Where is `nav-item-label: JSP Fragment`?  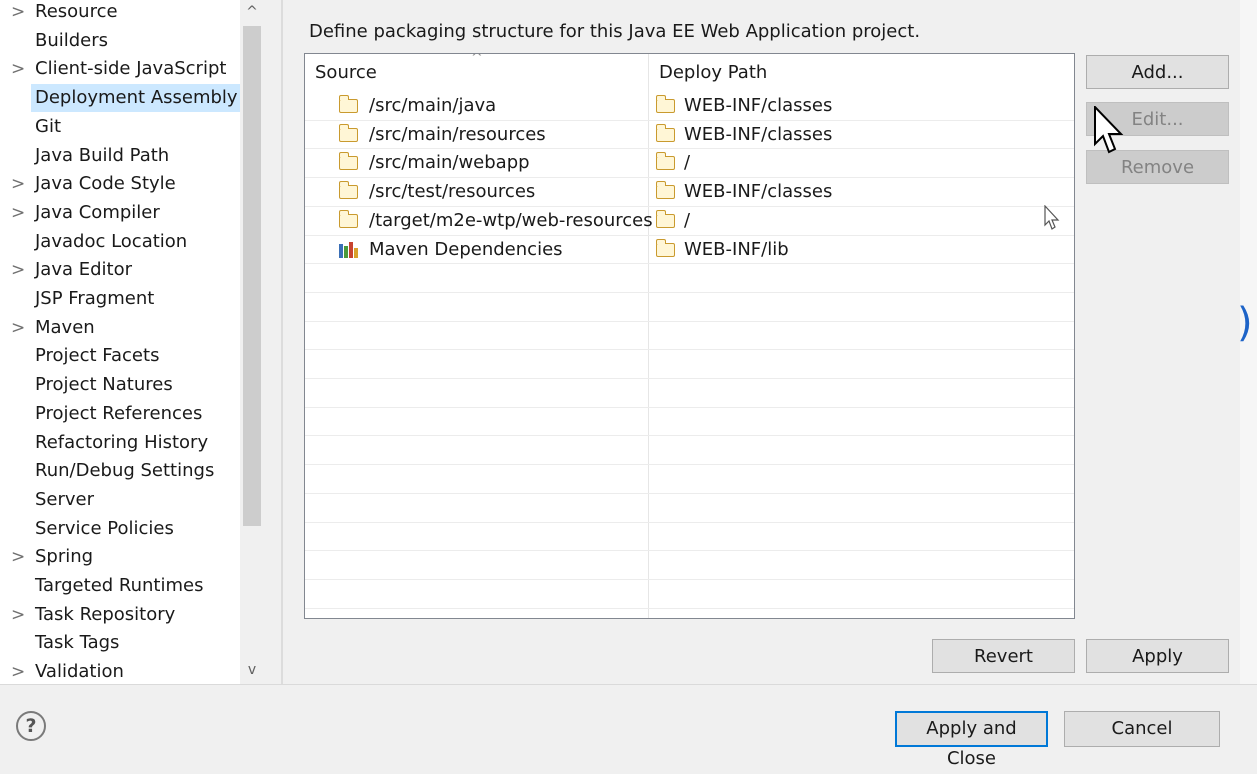
nav-item-label: JSP Fragment is located at coordinates (95, 298).